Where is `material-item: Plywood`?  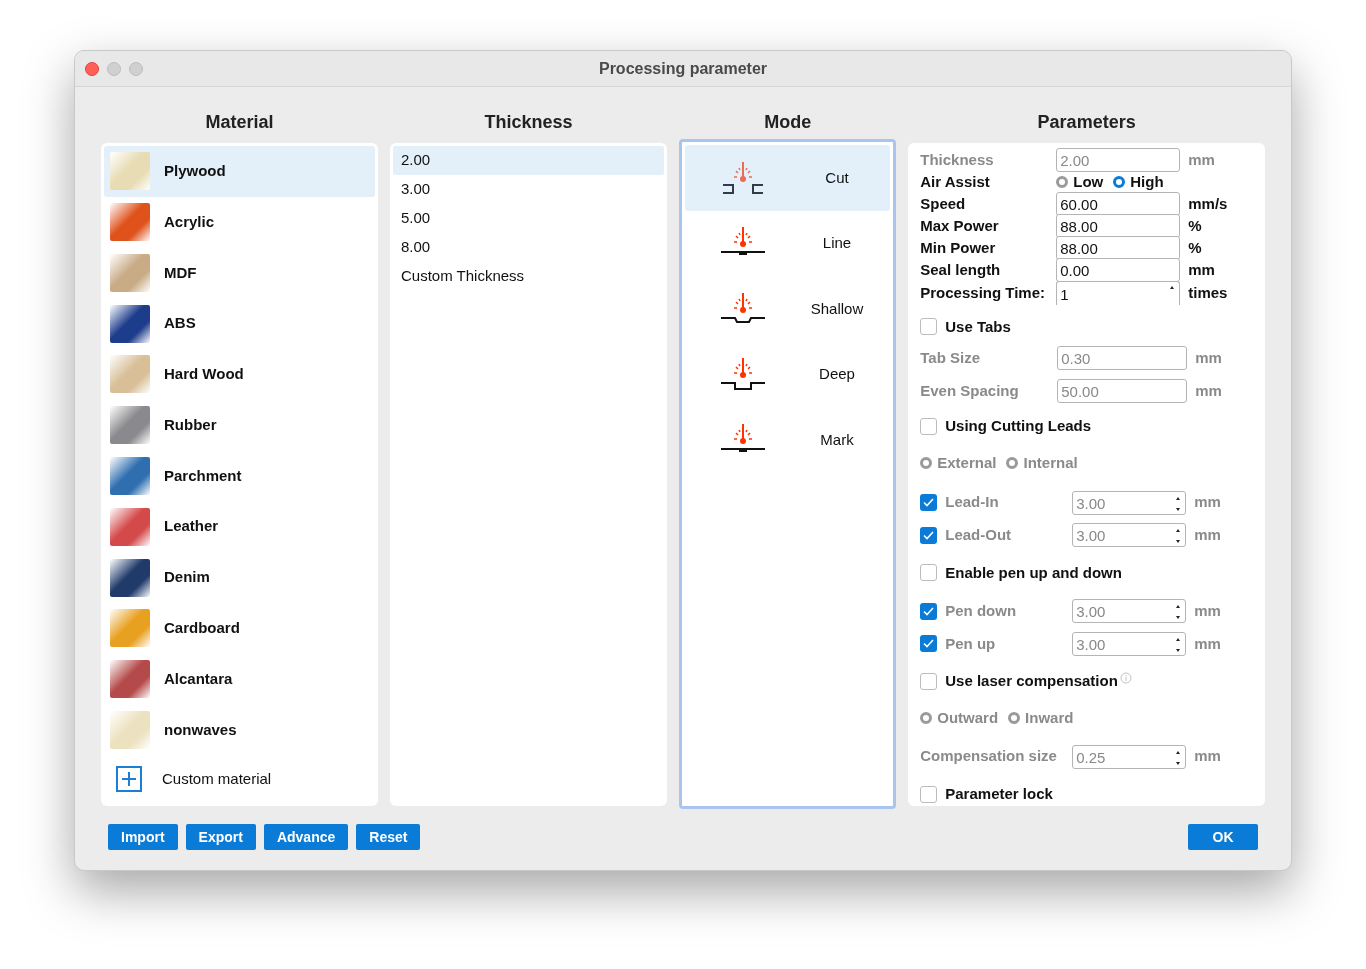
material-item: Plywood is located at coordinates (239, 171).